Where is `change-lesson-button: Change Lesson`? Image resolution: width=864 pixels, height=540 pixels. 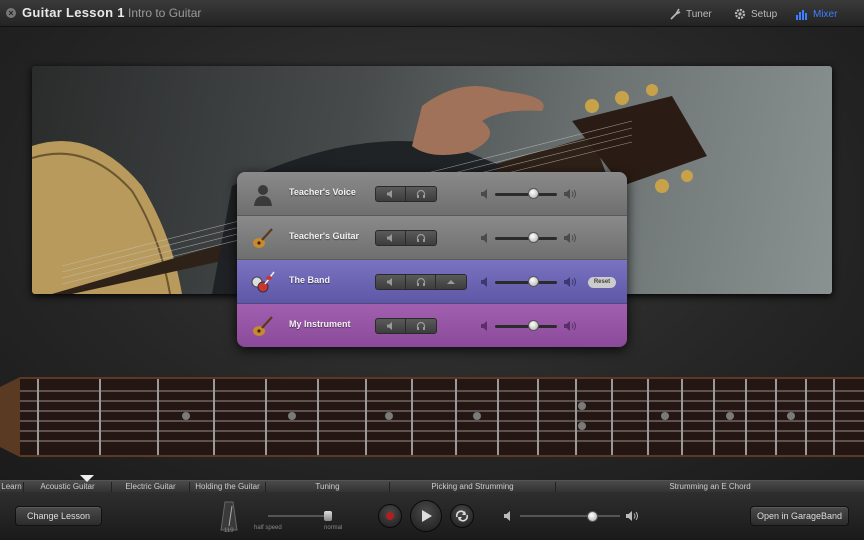 change-lesson-button: Change Lesson is located at coordinates (58, 516).